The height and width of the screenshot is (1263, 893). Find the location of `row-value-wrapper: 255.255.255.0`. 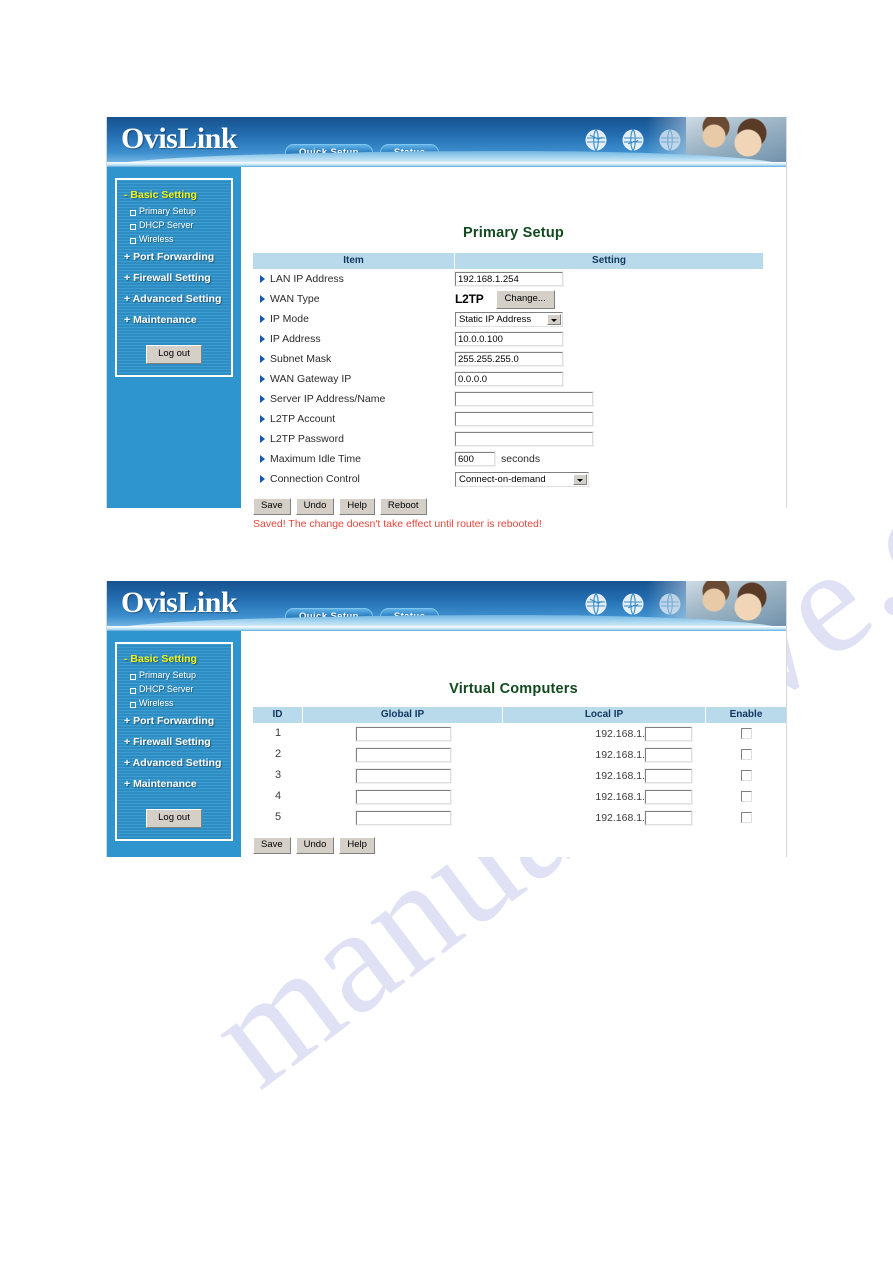

row-value-wrapper: 255.255.255.0 is located at coordinates (509, 359).